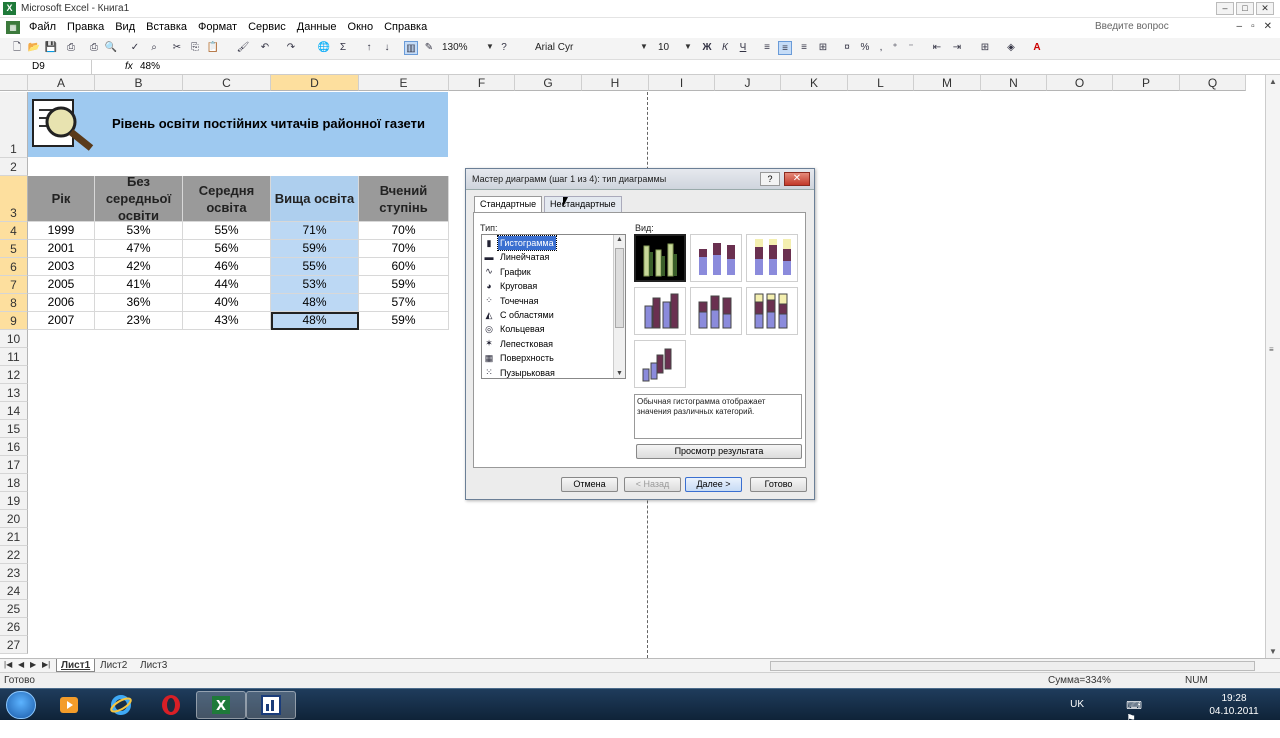  What do you see at coordinates (881, 48) in the screenshot?
I see `thousands-icon: ,` at bounding box center [881, 48].